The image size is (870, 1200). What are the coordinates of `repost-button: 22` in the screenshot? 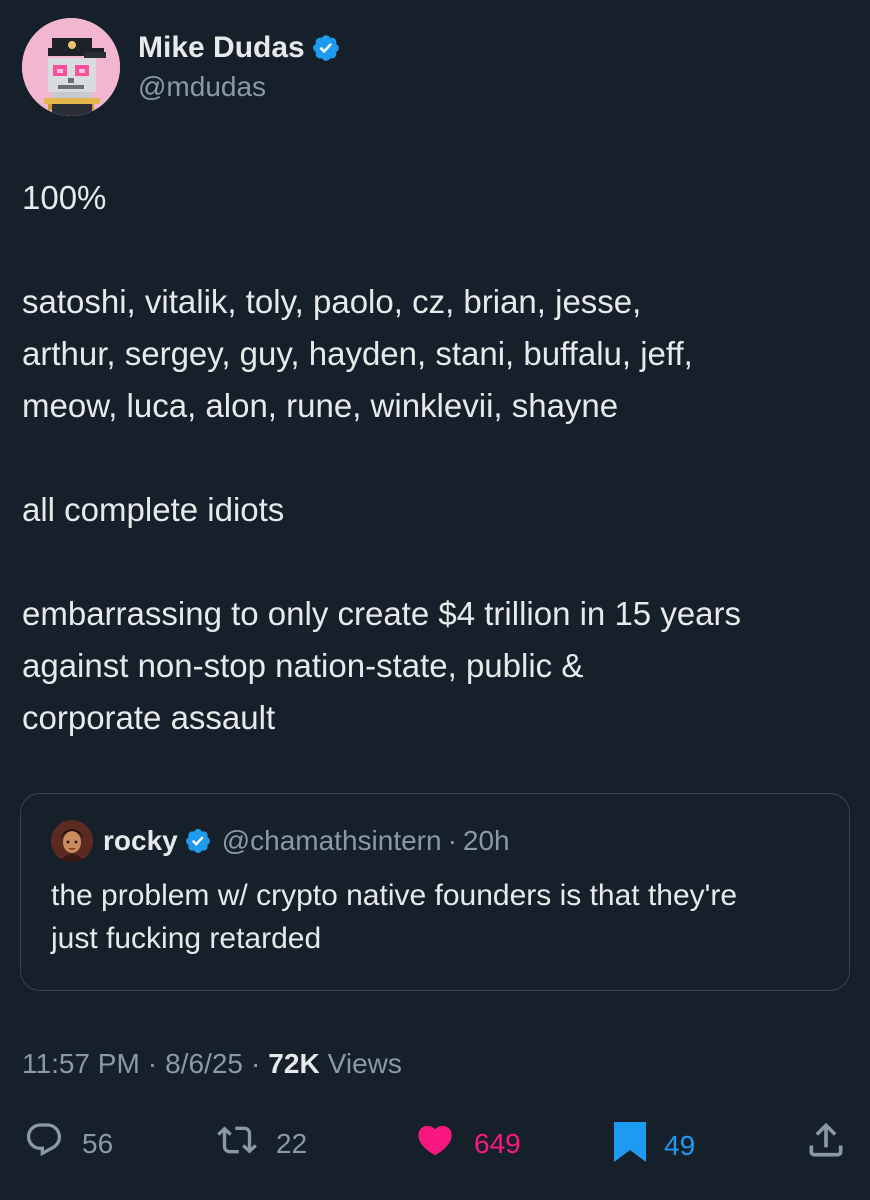 It's located at (260, 1143).